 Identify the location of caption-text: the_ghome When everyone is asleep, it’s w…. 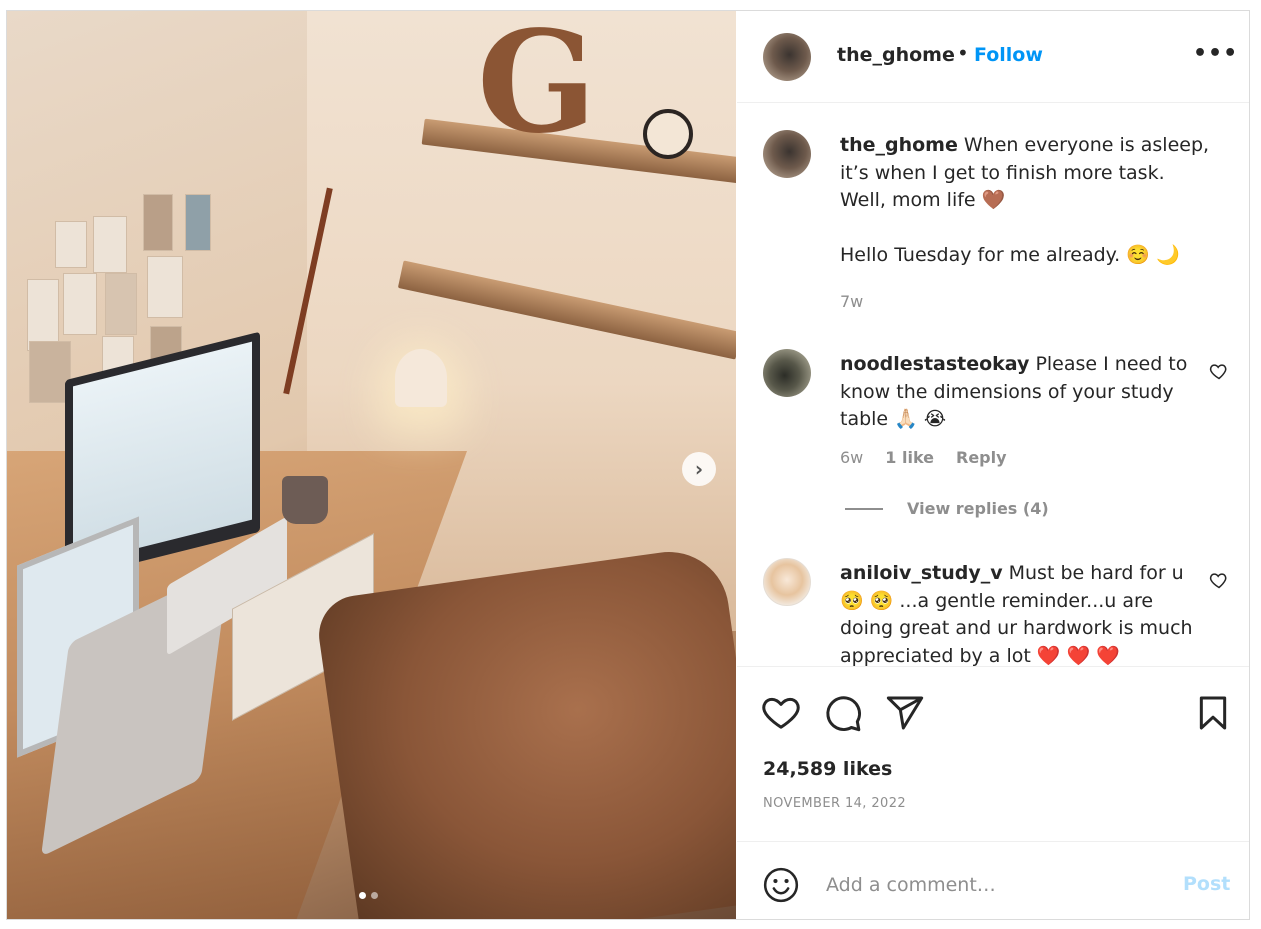
(1025, 201).